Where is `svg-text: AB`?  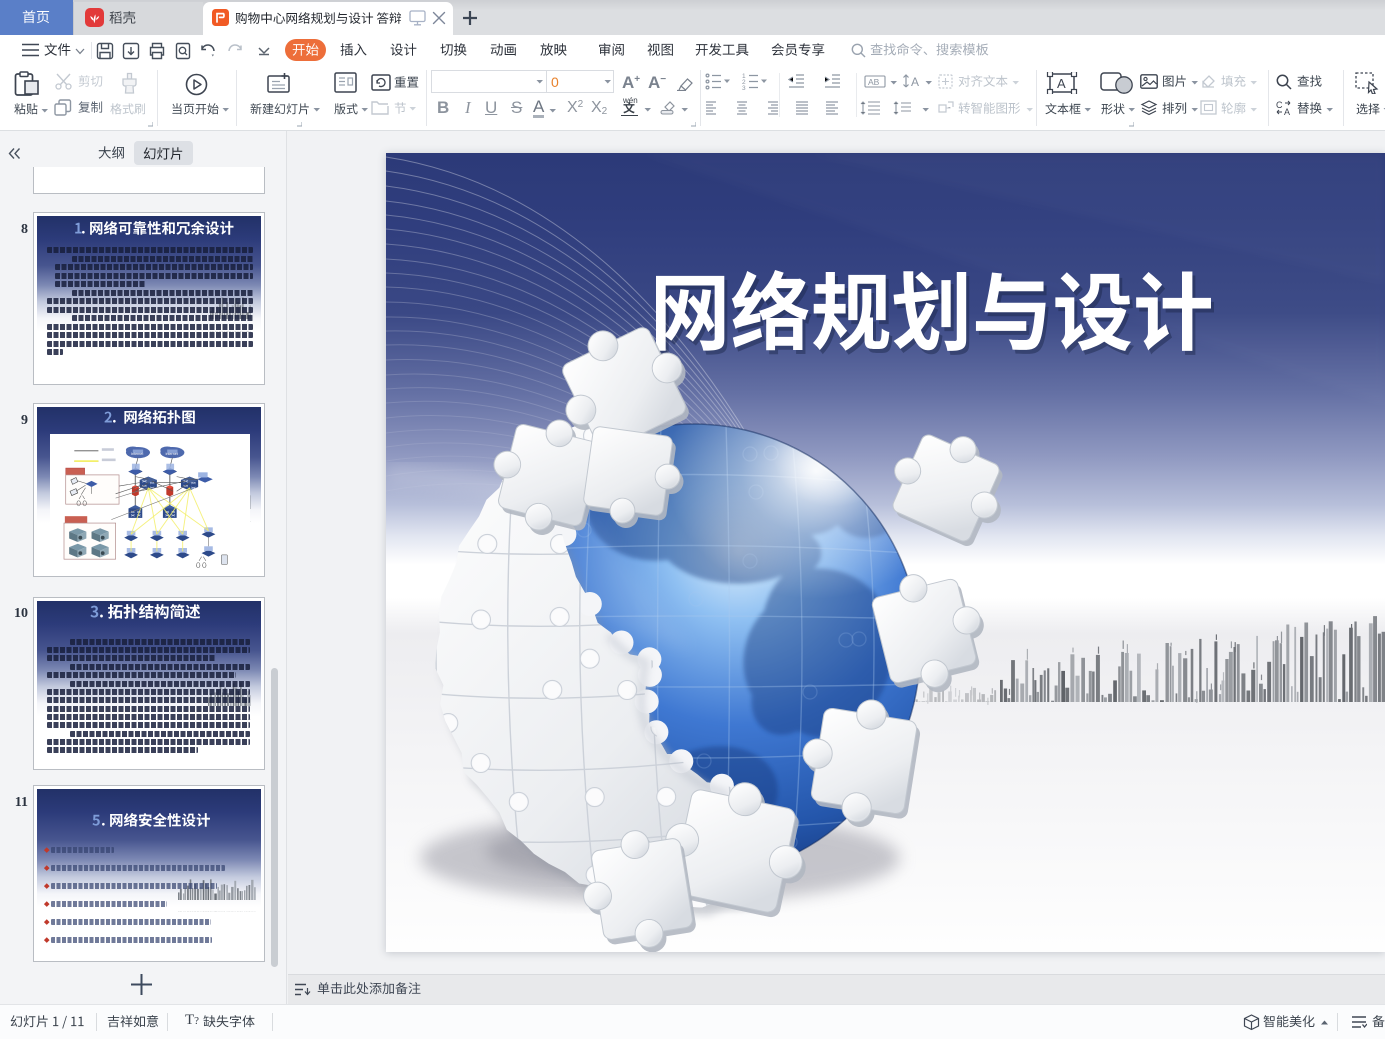 svg-text: AB is located at coordinates (874, 82).